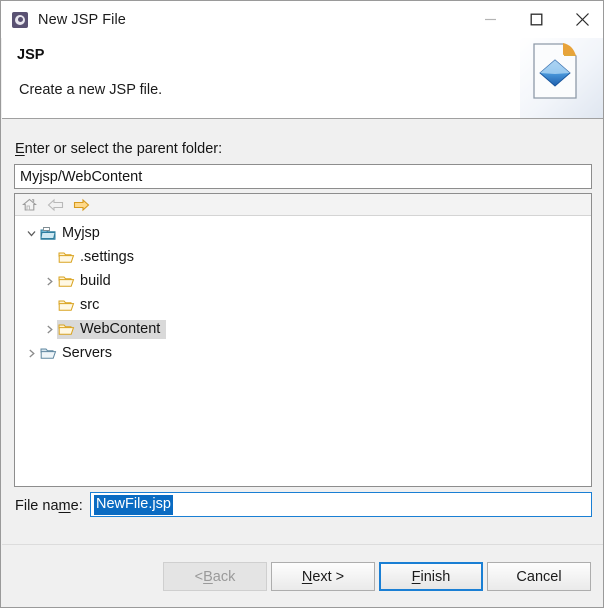 This screenshot has height=608, width=604. What do you see at coordinates (81, 232) in the screenshot?
I see `tree-node-label: Myjsp` at bounding box center [81, 232].